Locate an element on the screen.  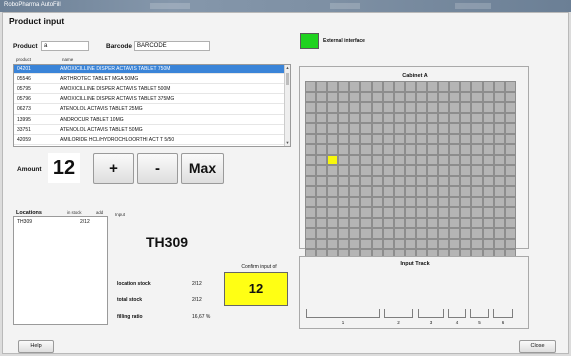
confirm-input-button: 12 is located at coordinates (256, 289).